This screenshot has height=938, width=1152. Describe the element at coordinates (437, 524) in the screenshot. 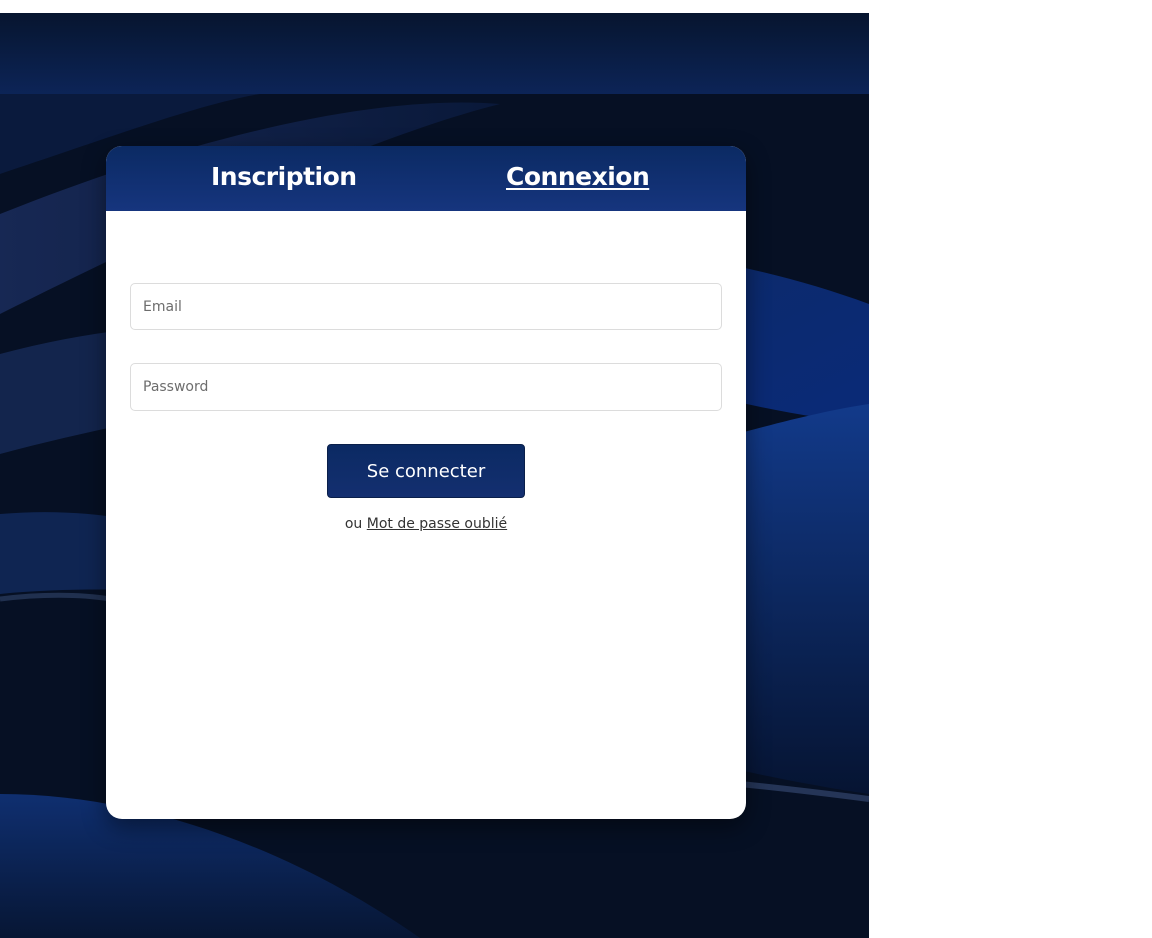

I see `forgot-password-link: Mot de passe oublié` at that location.